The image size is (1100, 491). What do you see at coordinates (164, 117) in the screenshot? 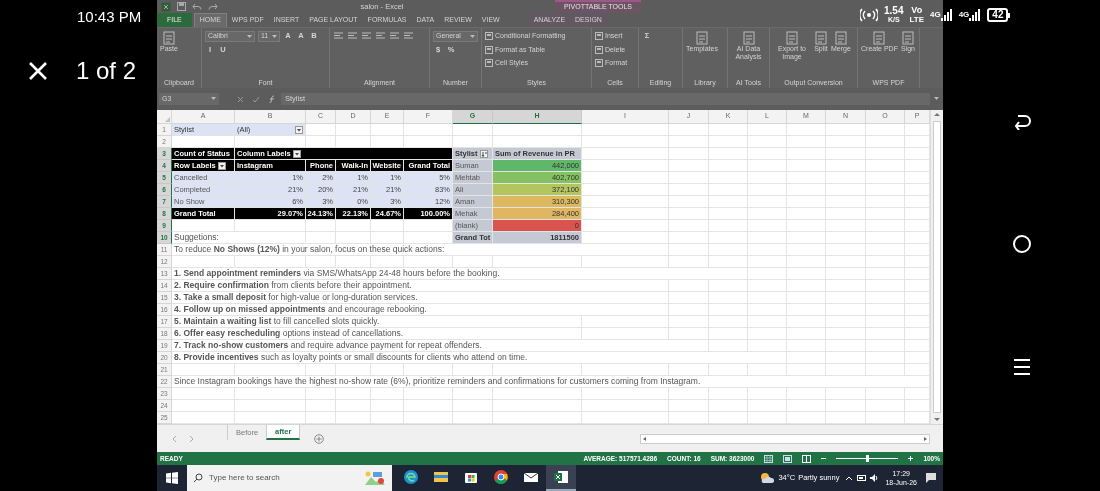
I see `select-all-corner` at bounding box center [164, 117].